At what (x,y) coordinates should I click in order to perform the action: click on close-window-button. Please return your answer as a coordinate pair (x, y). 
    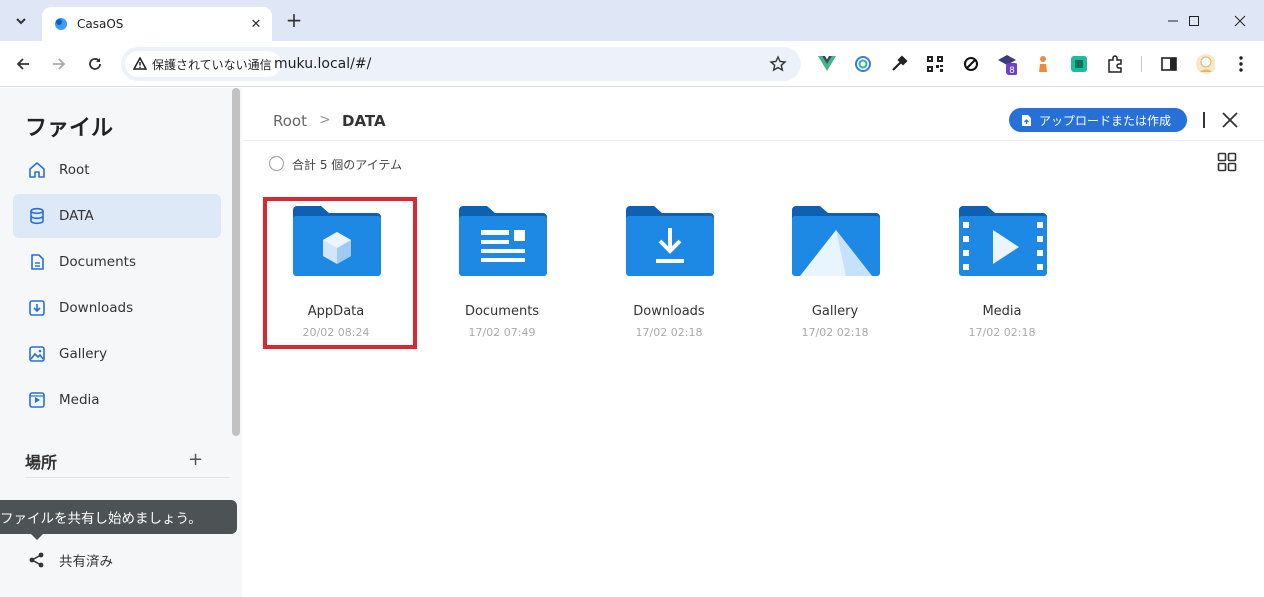
    Looking at the image, I should click on (1240, 20).